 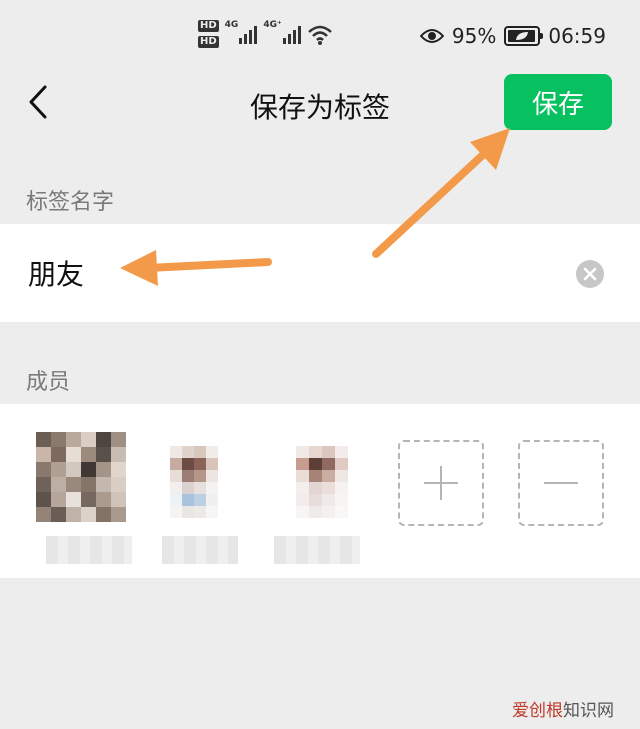 I want to click on tag-name-row, so click(x=320, y=273).